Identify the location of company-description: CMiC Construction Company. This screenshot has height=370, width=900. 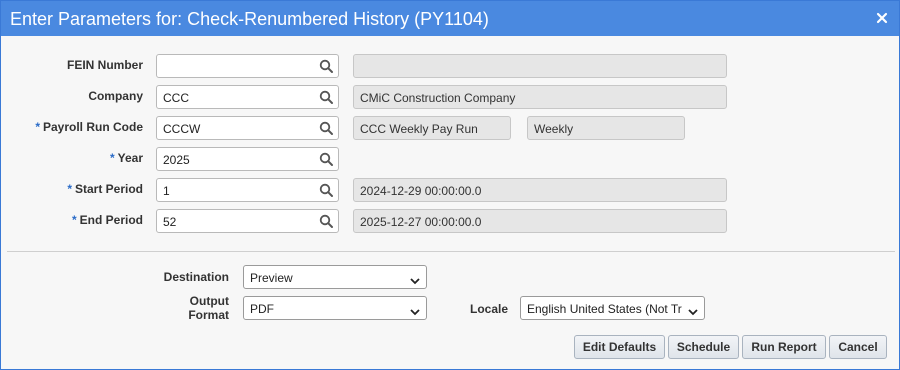
(540, 97).